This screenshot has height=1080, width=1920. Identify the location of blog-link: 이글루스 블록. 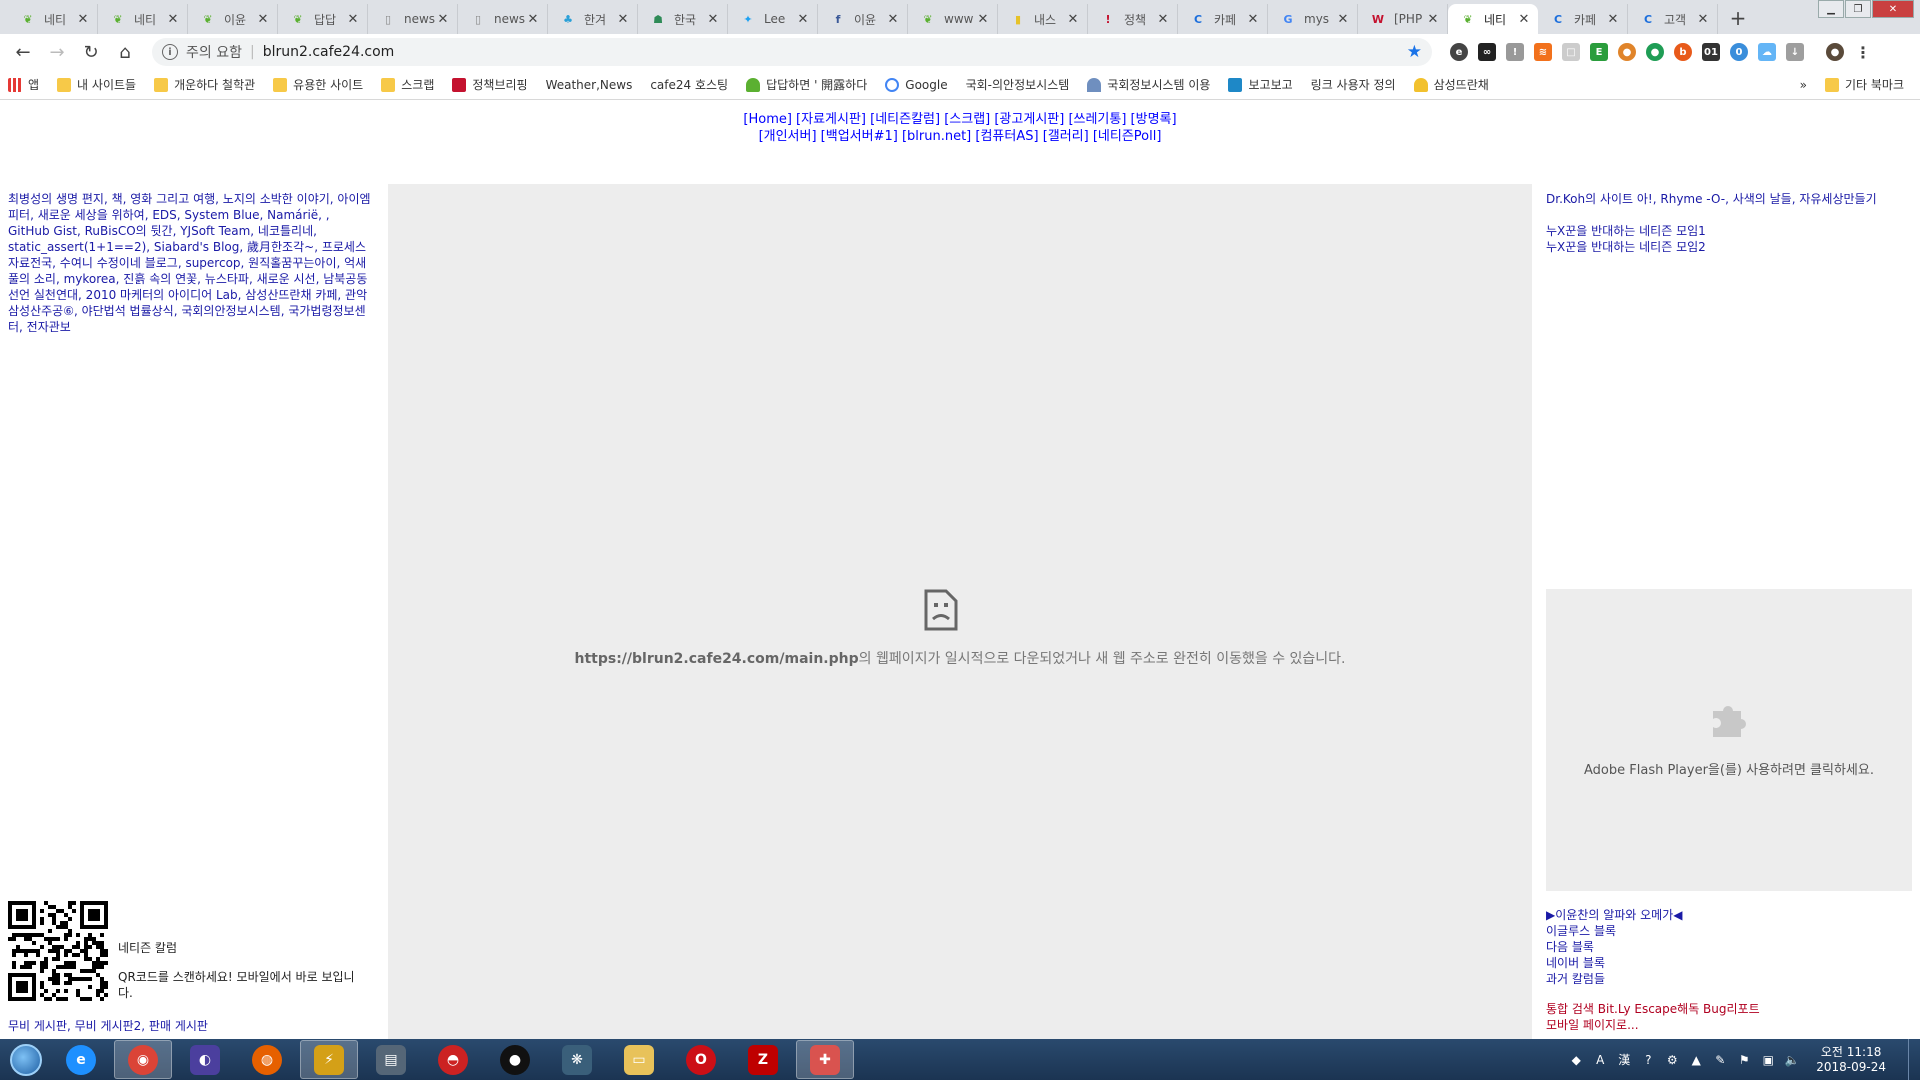
(1614, 931).